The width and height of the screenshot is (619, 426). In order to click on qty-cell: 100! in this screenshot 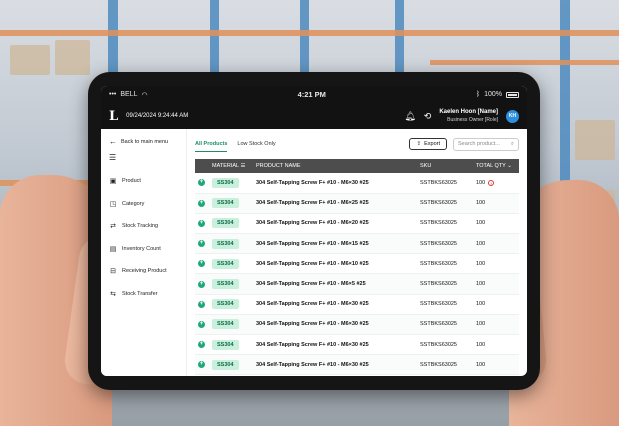, I will do `click(496, 183)`.